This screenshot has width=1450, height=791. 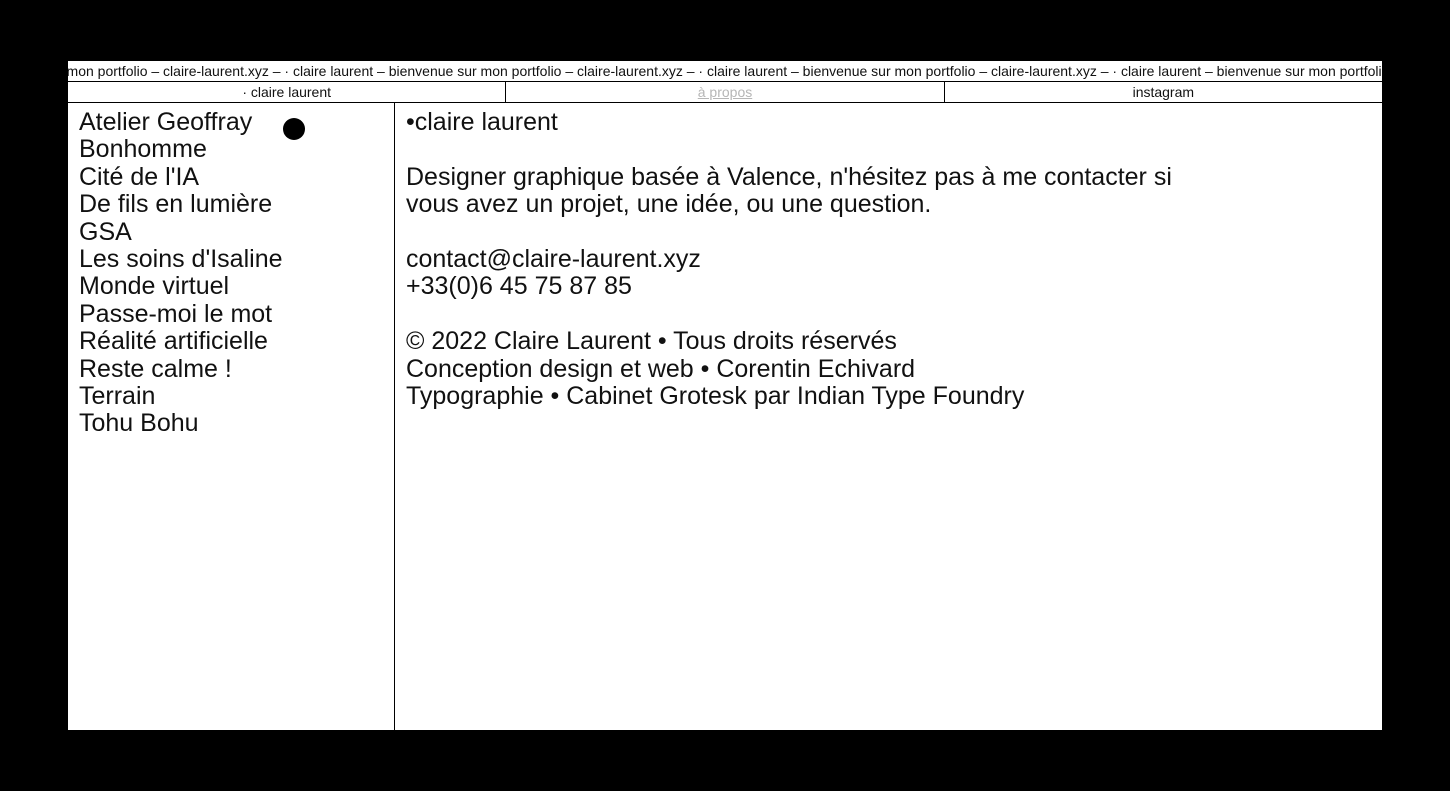 What do you see at coordinates (236, 287) in the screenshot?
I see `project-link-monde-virtuel: Monde virtuel` at bounding box center [236, 287].